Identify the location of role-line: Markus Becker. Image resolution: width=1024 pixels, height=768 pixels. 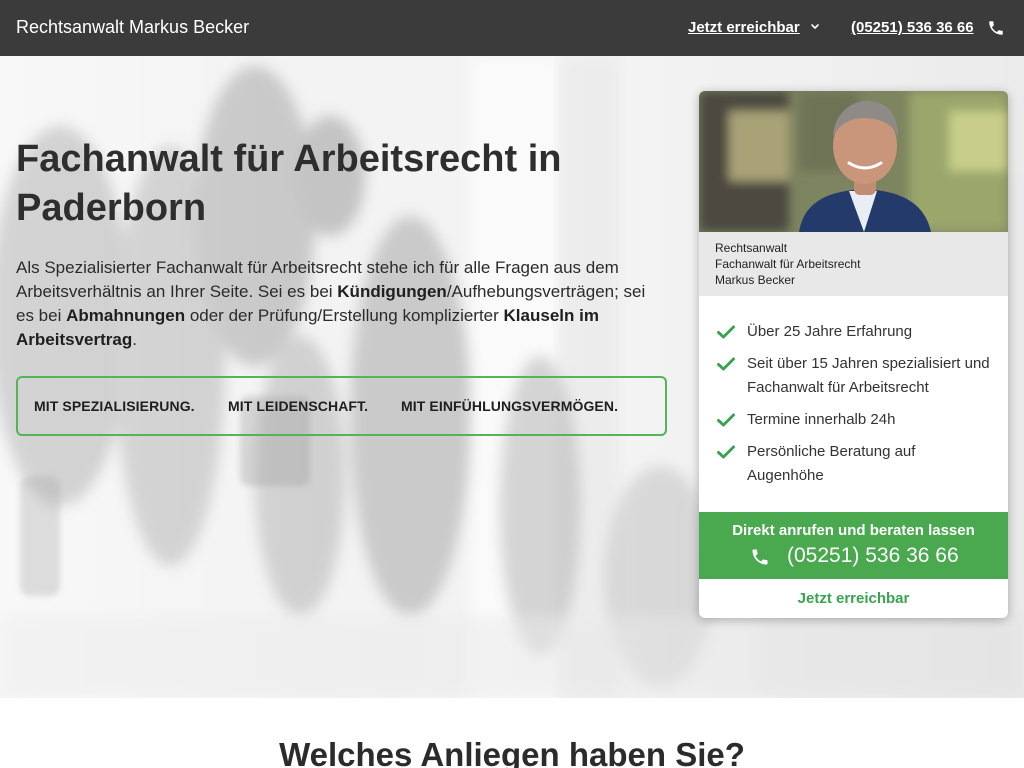
(755, 280).